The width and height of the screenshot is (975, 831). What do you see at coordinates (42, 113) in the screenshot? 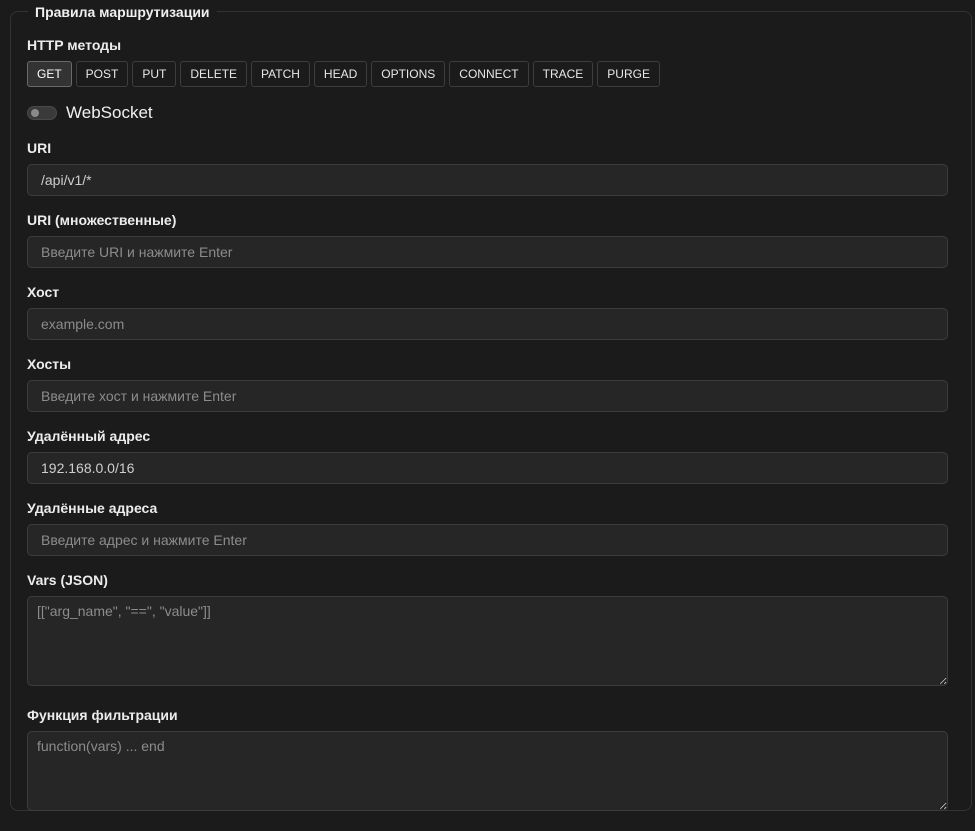
I see `websocket-toggle` at bounding box center [42, 113].